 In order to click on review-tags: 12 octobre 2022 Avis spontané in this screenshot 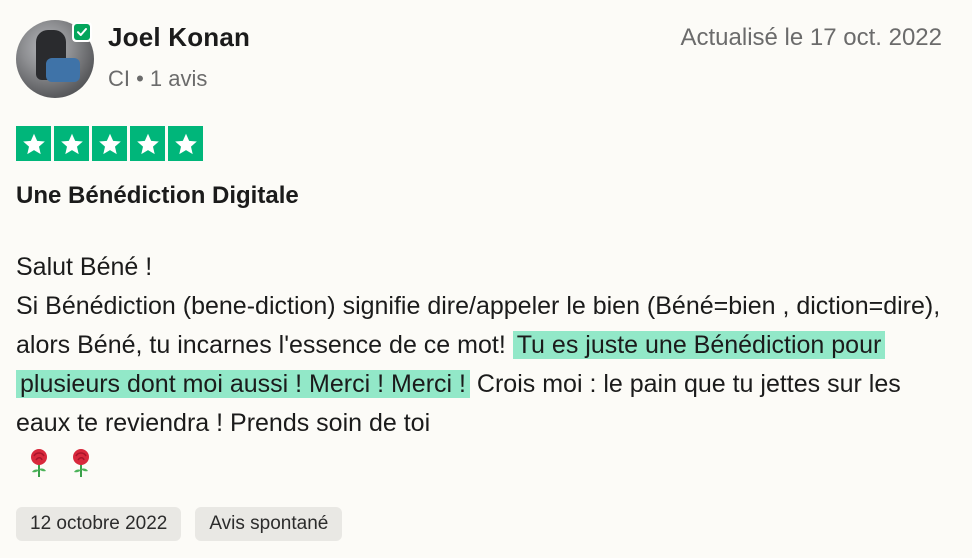, I will do `click(179, 524)`.